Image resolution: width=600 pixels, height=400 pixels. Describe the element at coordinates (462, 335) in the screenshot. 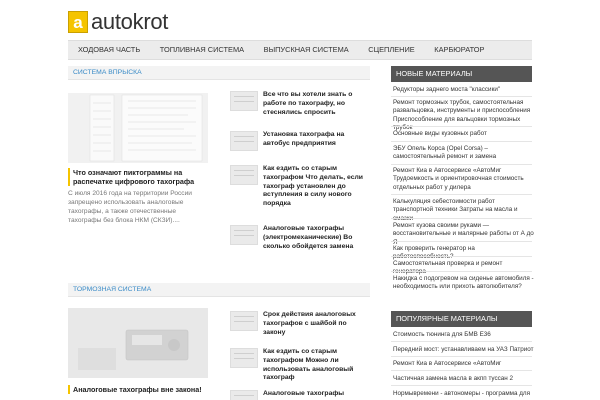

I see `sidebar-link: Стоимость тюнинга для БМВ Е36` at that location.